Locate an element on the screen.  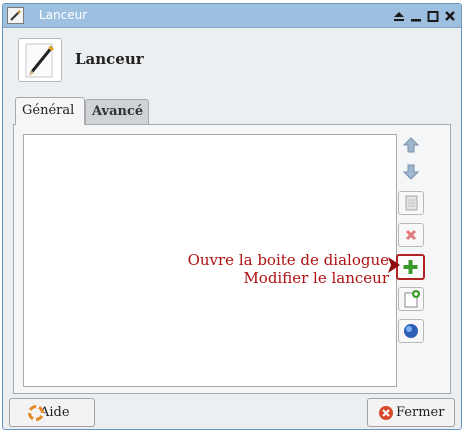
help-button: Aide is located at coordinates (52, 412).